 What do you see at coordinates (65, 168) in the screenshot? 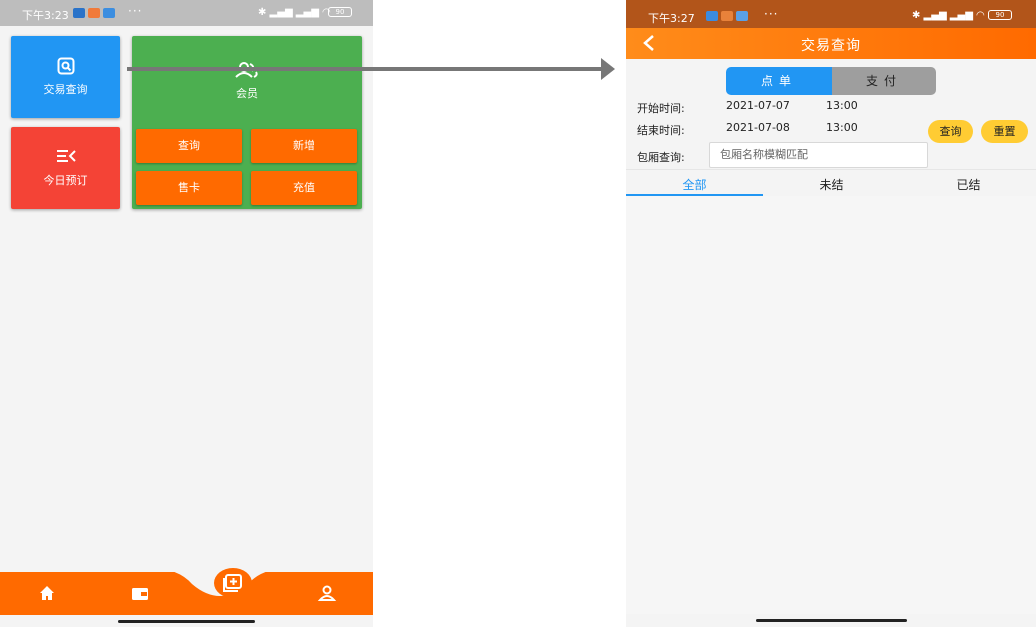
I see `today-booking-tile: 今日预订` at bounding box center [65, 168].